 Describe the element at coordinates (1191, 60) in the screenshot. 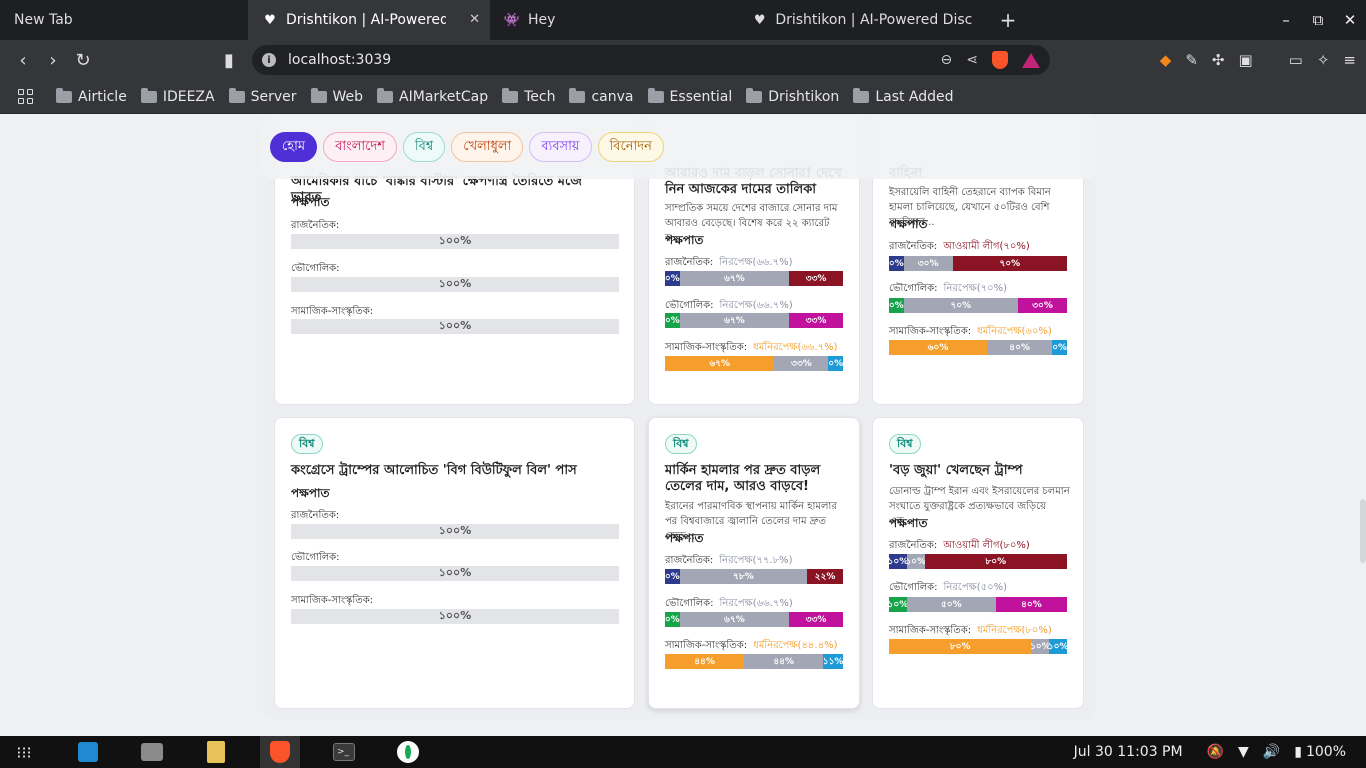

I see `eyedropper-icon: ✎` at that location.